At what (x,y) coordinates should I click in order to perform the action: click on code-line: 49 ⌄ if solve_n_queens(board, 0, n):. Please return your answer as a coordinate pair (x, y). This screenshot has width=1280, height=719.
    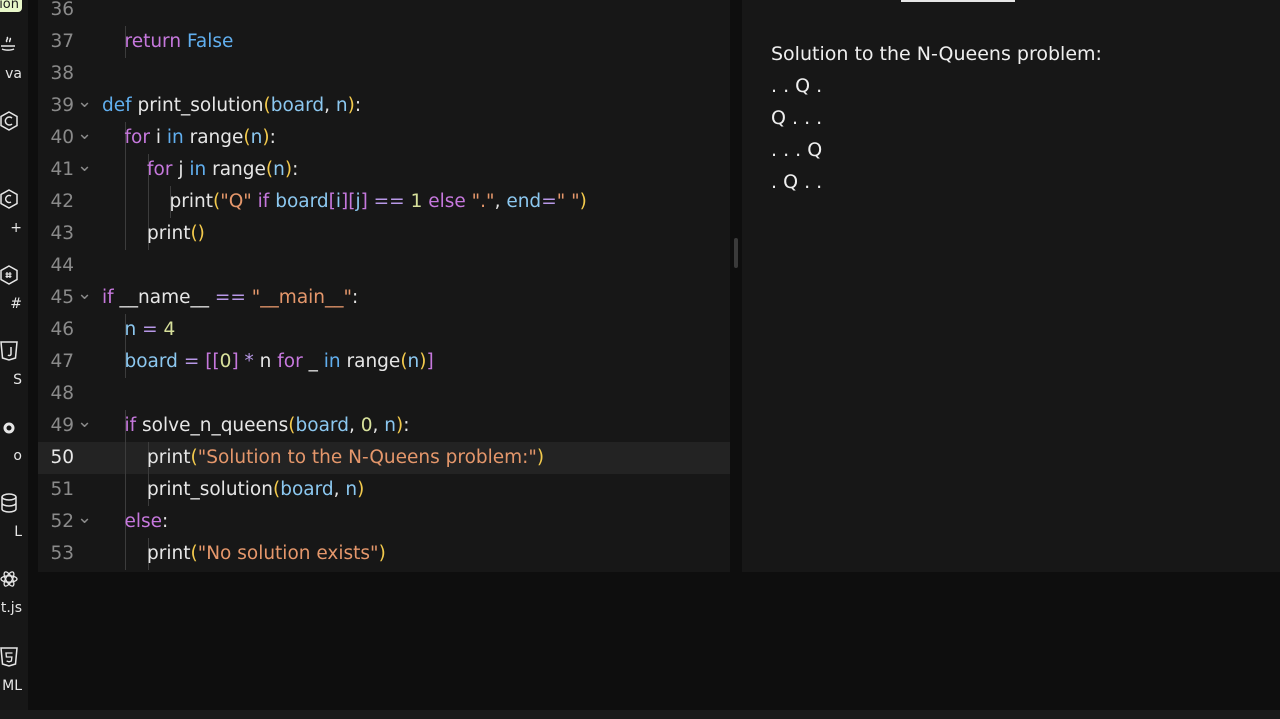
    Looking at the image, I should click on (384, 426).